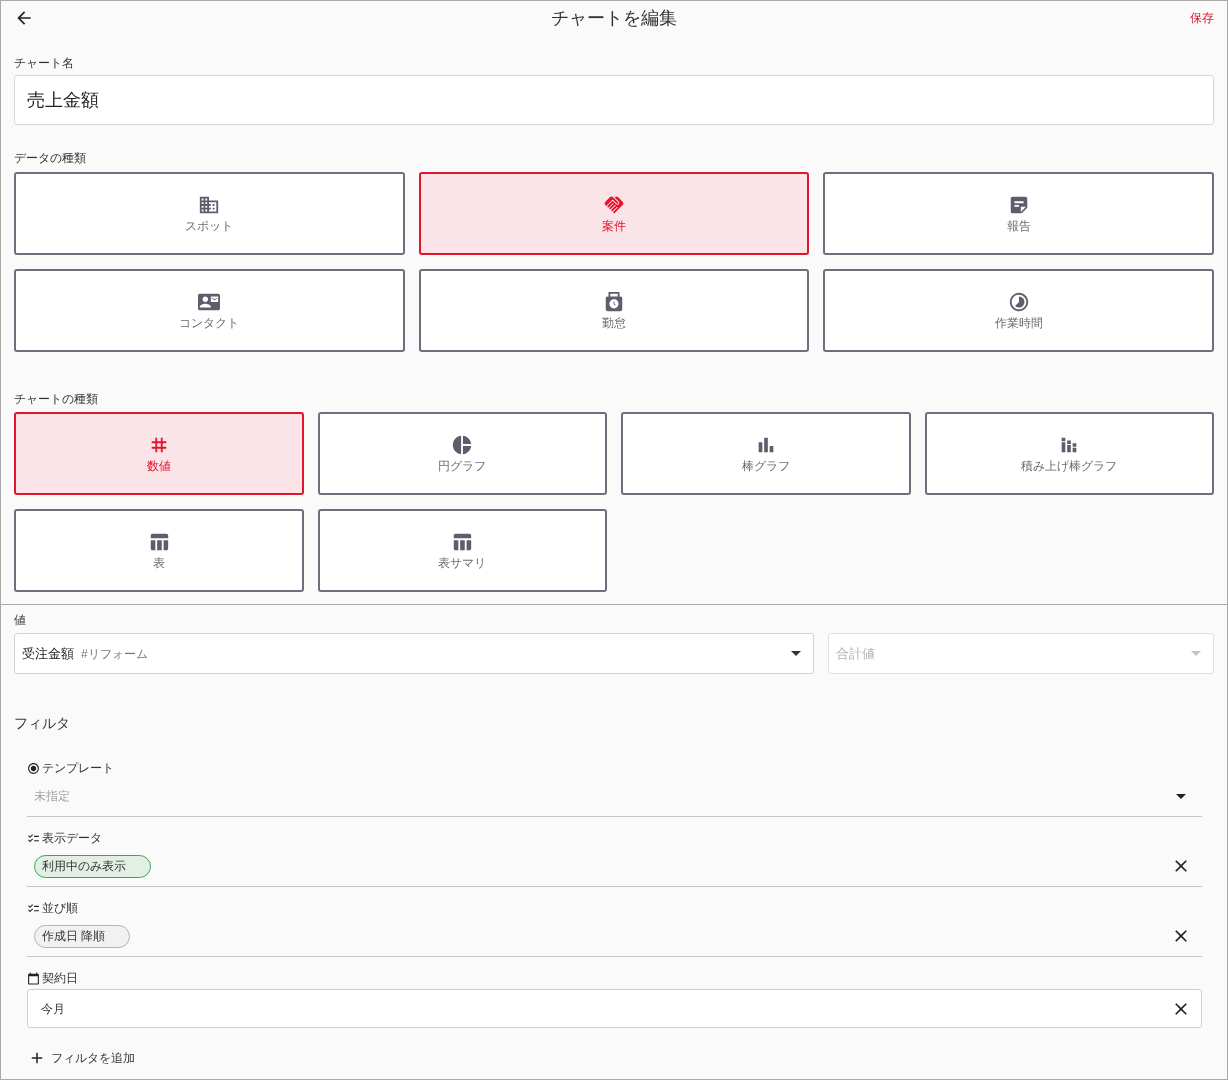  What do you see at coordinates (1018, 301) in the screenshot?
I see `timelapse-icon` at bounding box center [1018, 301].